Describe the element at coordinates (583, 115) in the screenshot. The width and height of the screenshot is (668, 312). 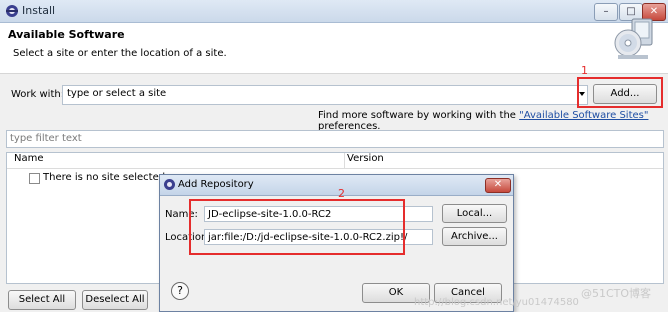
I see `available-software-sites-link: "Available Software Sites"` at that location.